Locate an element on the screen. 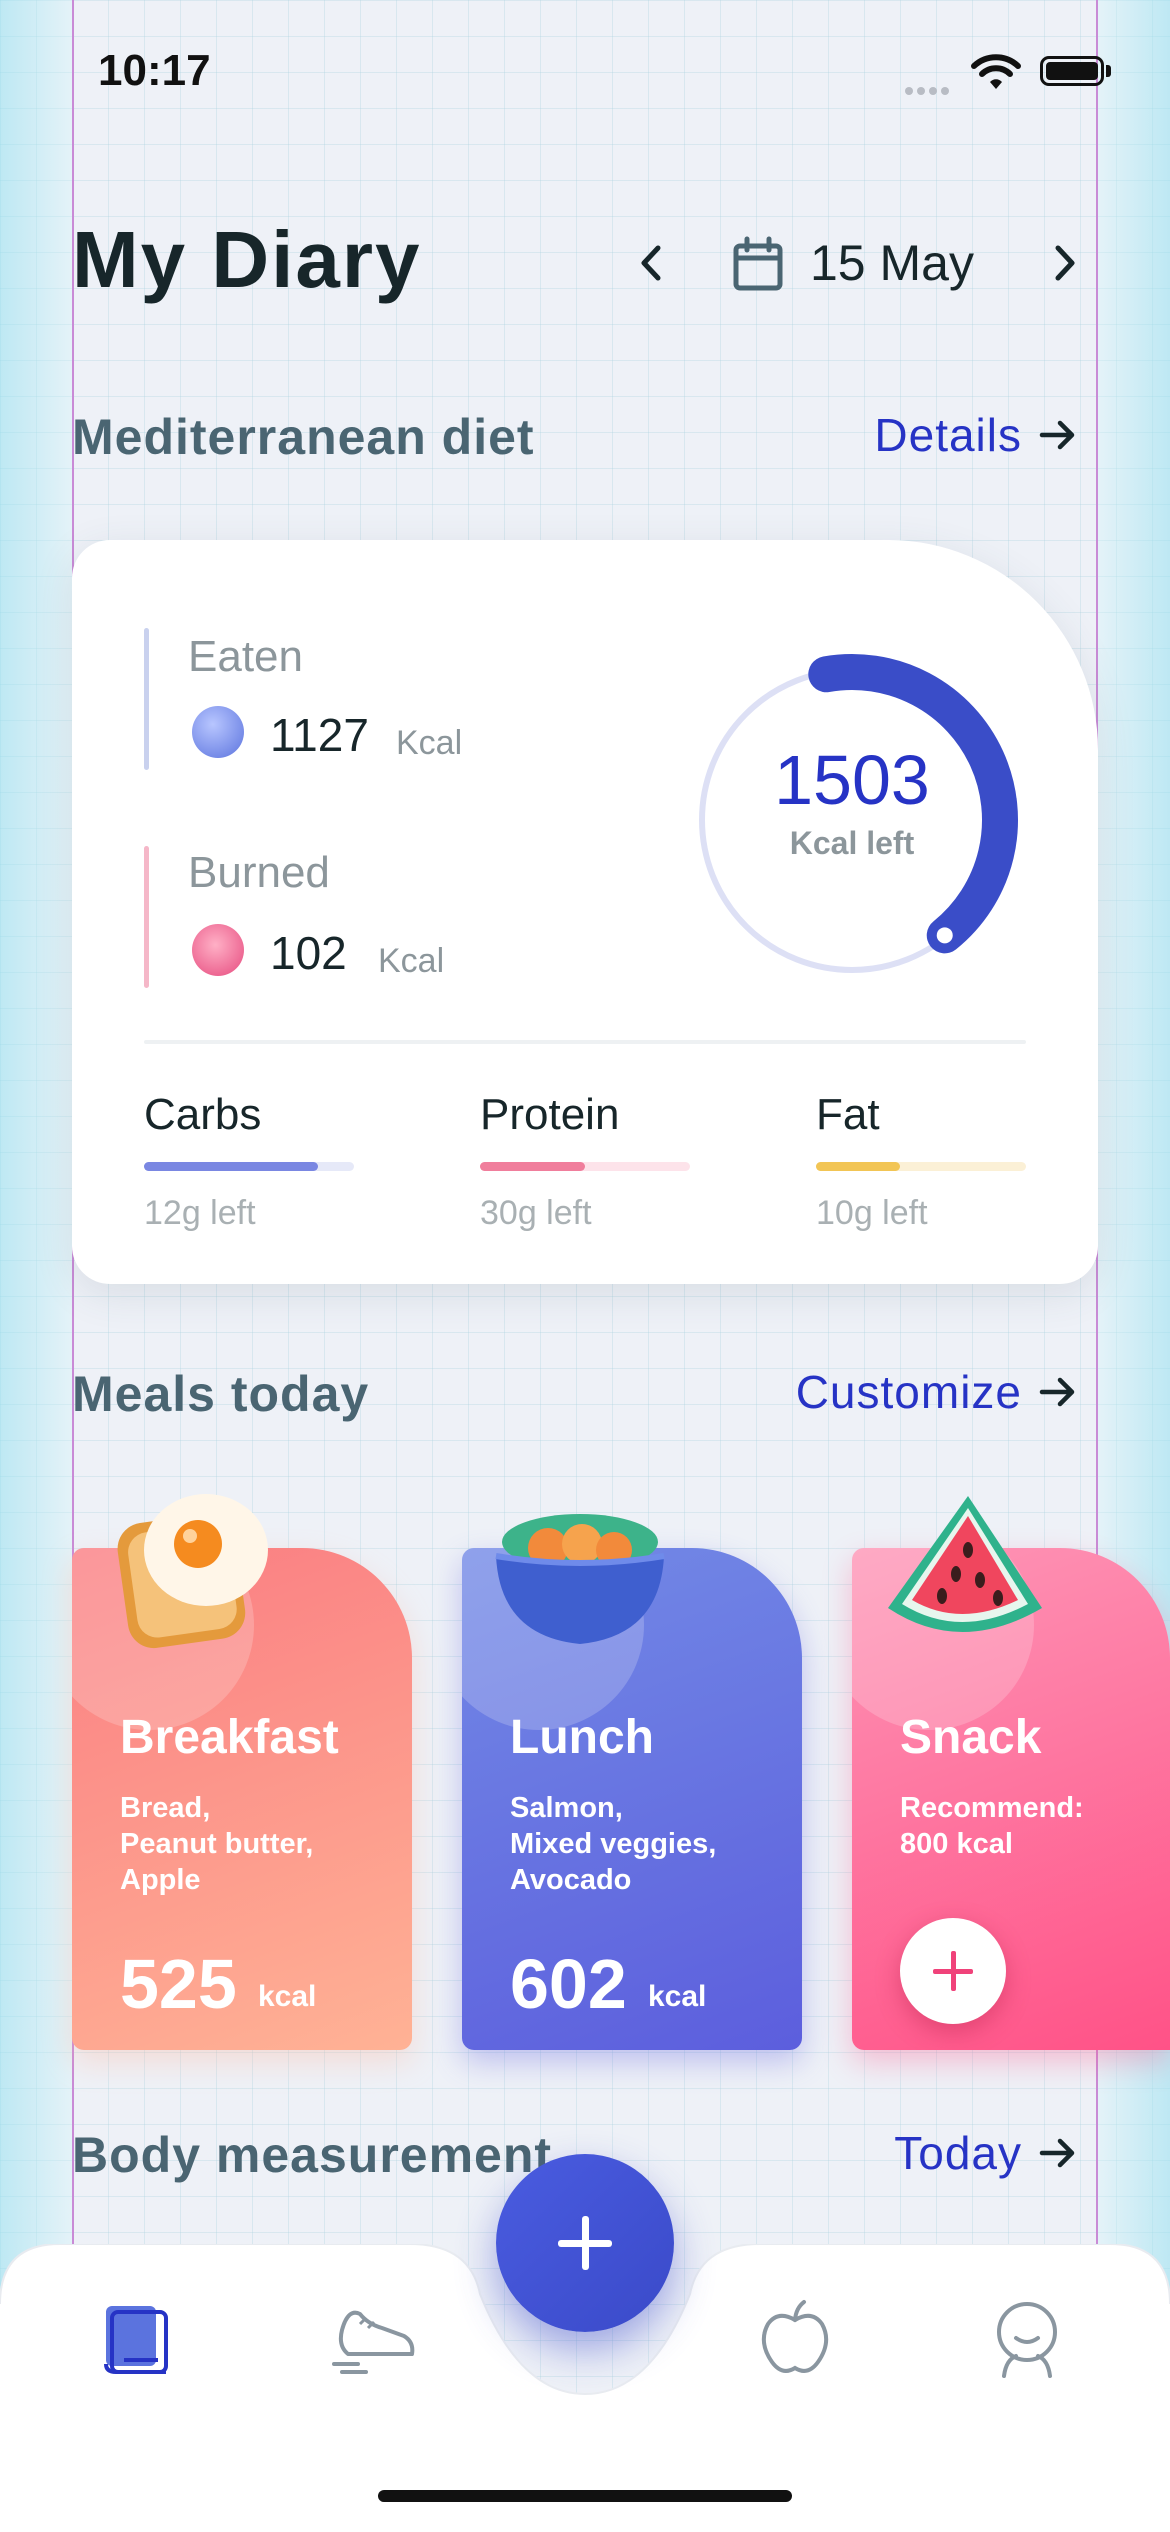 The width and height of the screenshot is (1170, 2532). customize-link: Customize is located at coordinates (937, 1392).